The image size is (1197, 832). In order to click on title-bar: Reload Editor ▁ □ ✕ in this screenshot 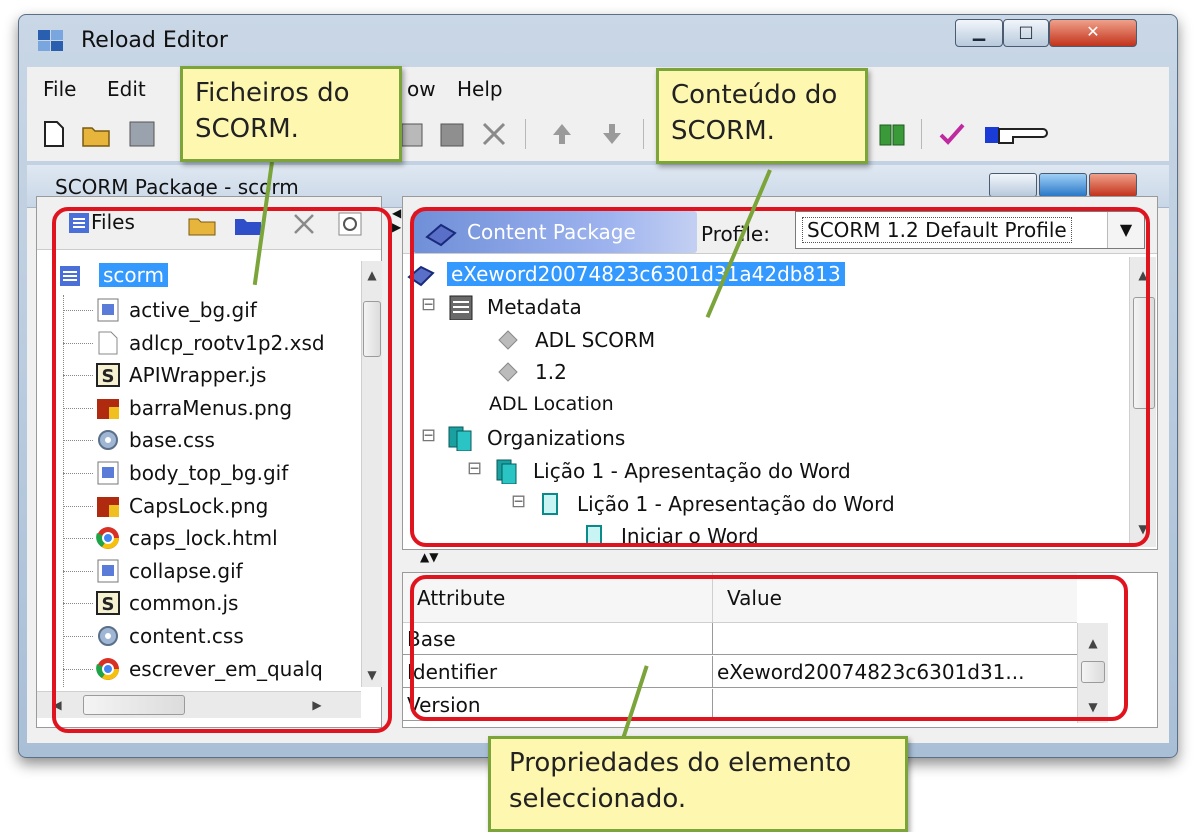, I will do `click(598, 39)`.